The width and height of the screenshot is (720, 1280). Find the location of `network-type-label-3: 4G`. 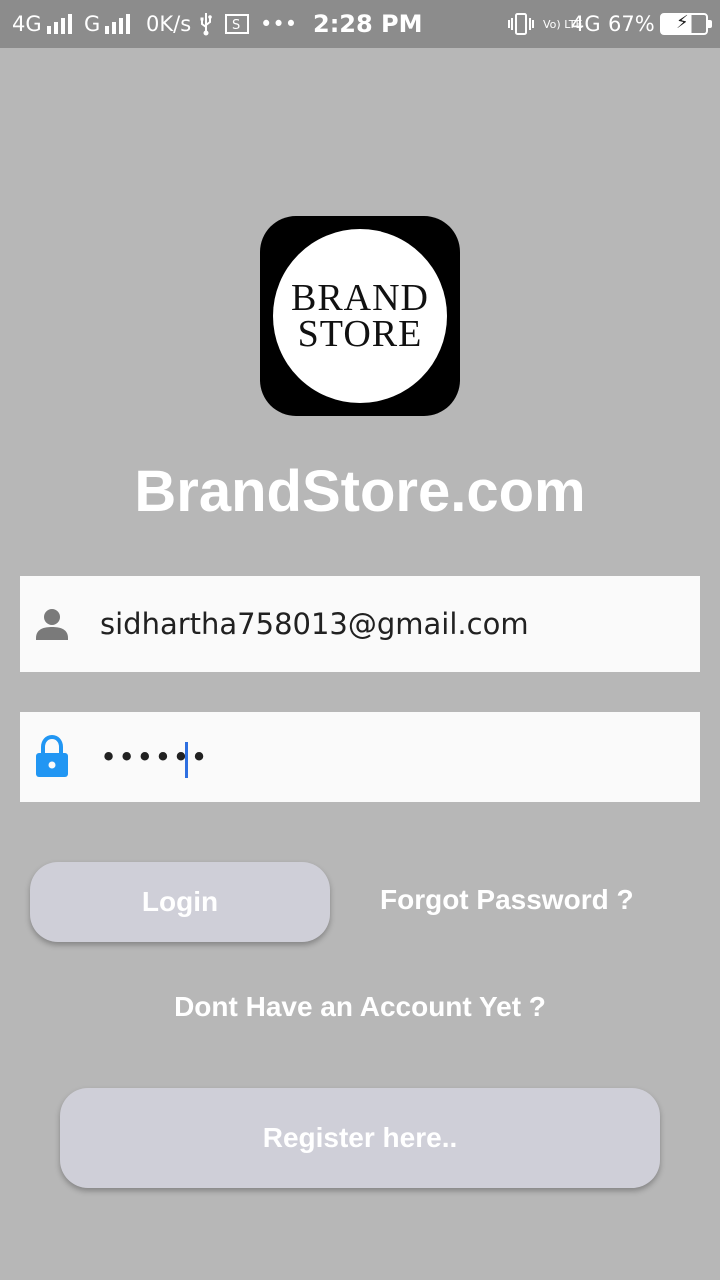

network-type-label-3: 4G is located at coordinates (586, 24).